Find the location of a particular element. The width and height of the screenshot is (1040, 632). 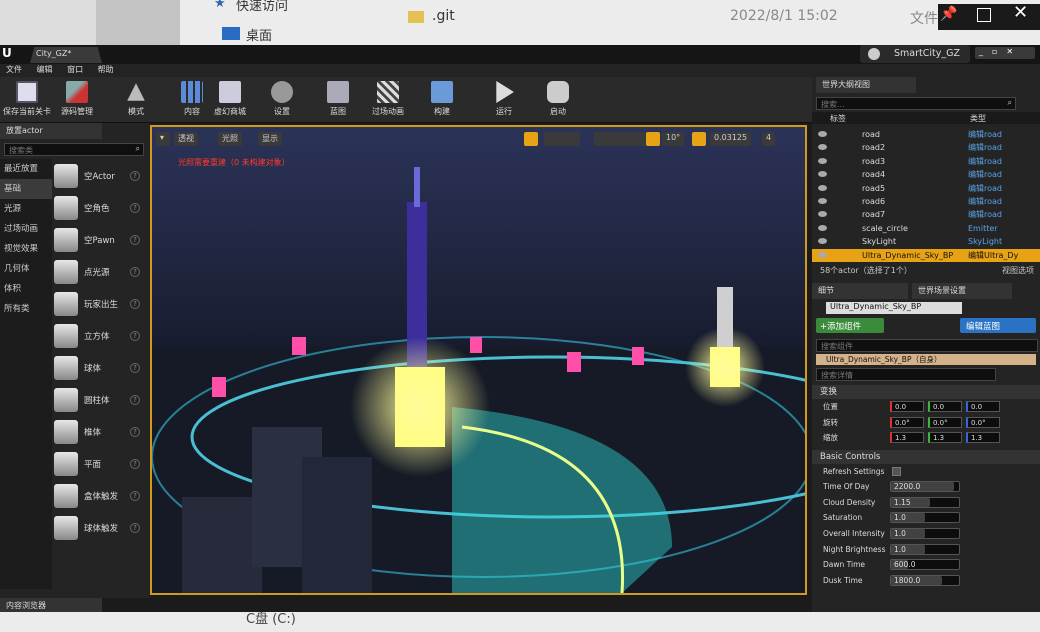

outliner-row: road7 编辑road is located at coordinates (926, 214).